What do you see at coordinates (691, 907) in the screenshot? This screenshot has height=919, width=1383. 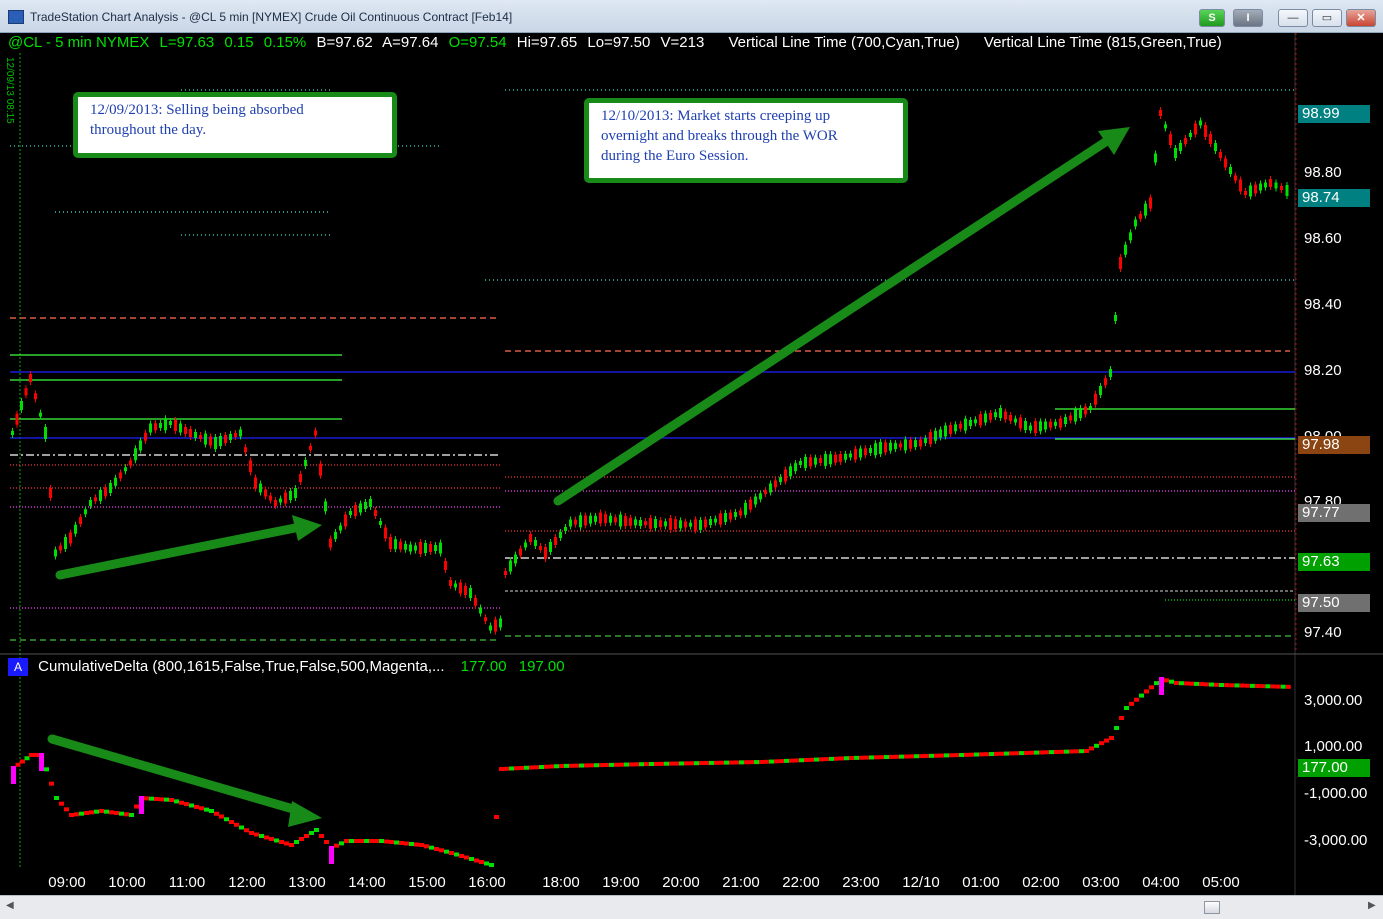 I see `horizontal-scrollbar: ◀ ▶` at bounding box center [691, 907].